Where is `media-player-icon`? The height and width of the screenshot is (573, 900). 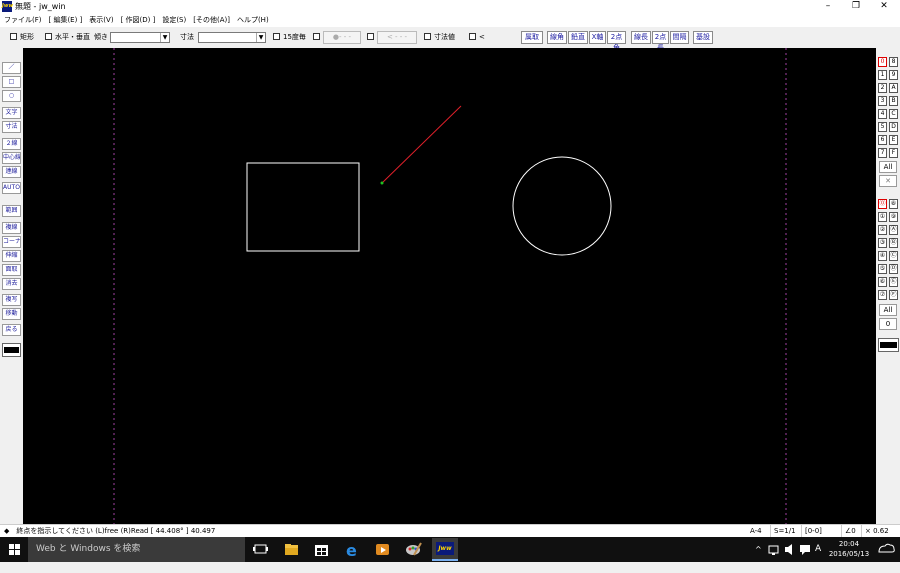
media-player-icon is located at coordinates (382, 549).